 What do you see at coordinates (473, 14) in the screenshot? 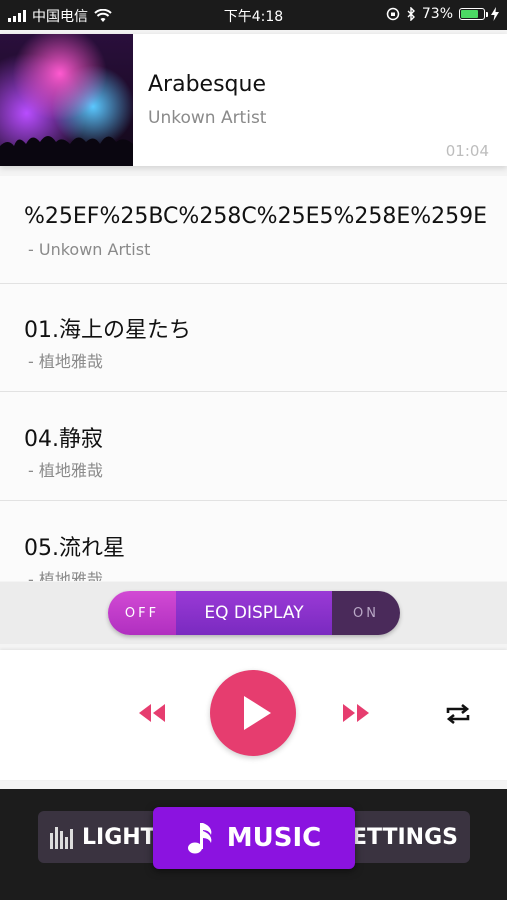
I see `battery-icon` at bounding box center [473, 14].